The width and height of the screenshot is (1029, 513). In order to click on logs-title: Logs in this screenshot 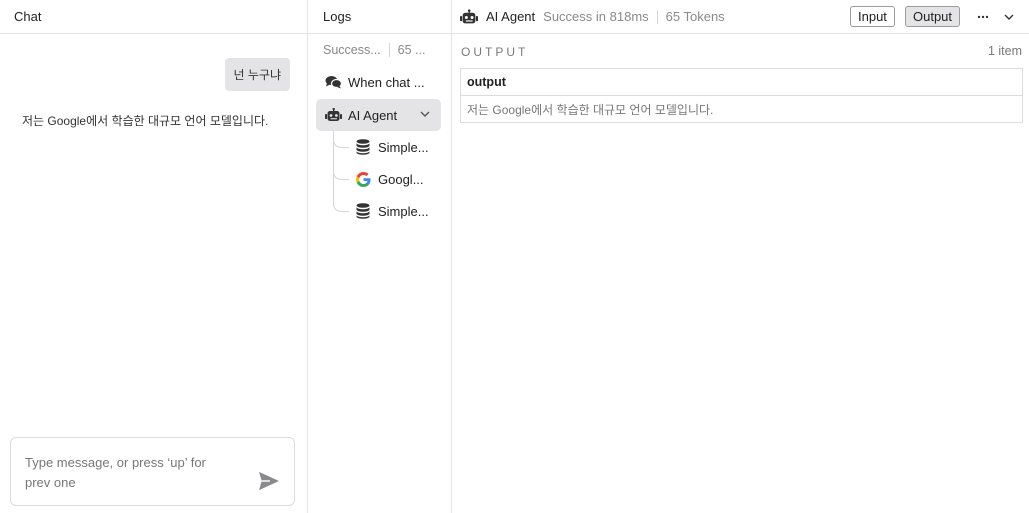, I will do `click(337, 16)`.